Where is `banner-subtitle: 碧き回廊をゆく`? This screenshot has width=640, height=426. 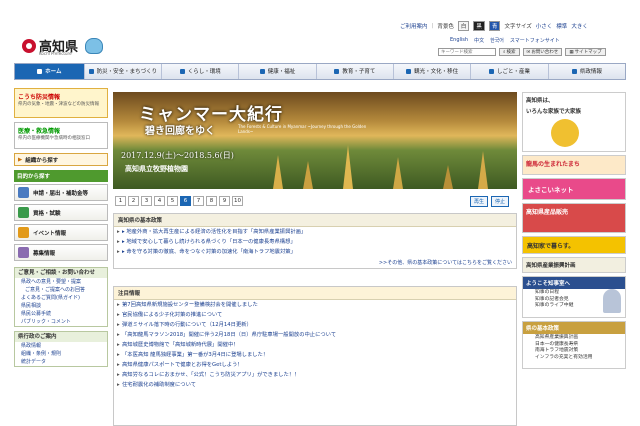
banner-subtitle: 碧き回廊をゆく is located at coordinates (180, 131).